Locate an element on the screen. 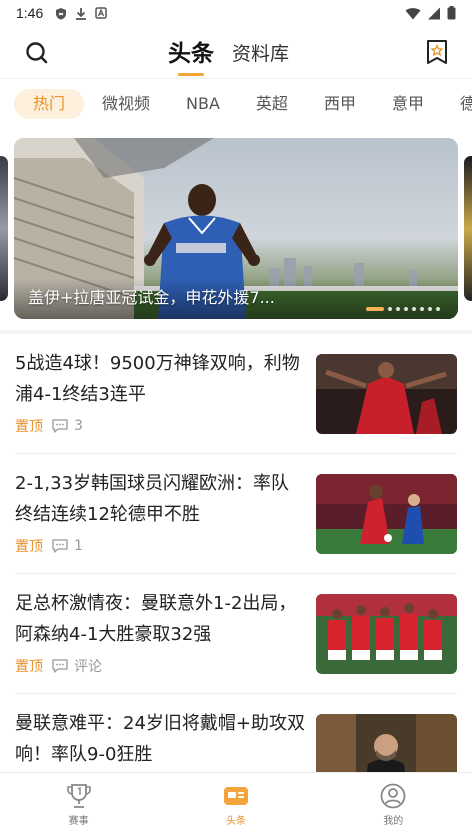  news-title: 2-1,33岁韩国球员闪耀欧洲：率队终结连续12轮德甲不胜 is located at coordinates (152, 499).